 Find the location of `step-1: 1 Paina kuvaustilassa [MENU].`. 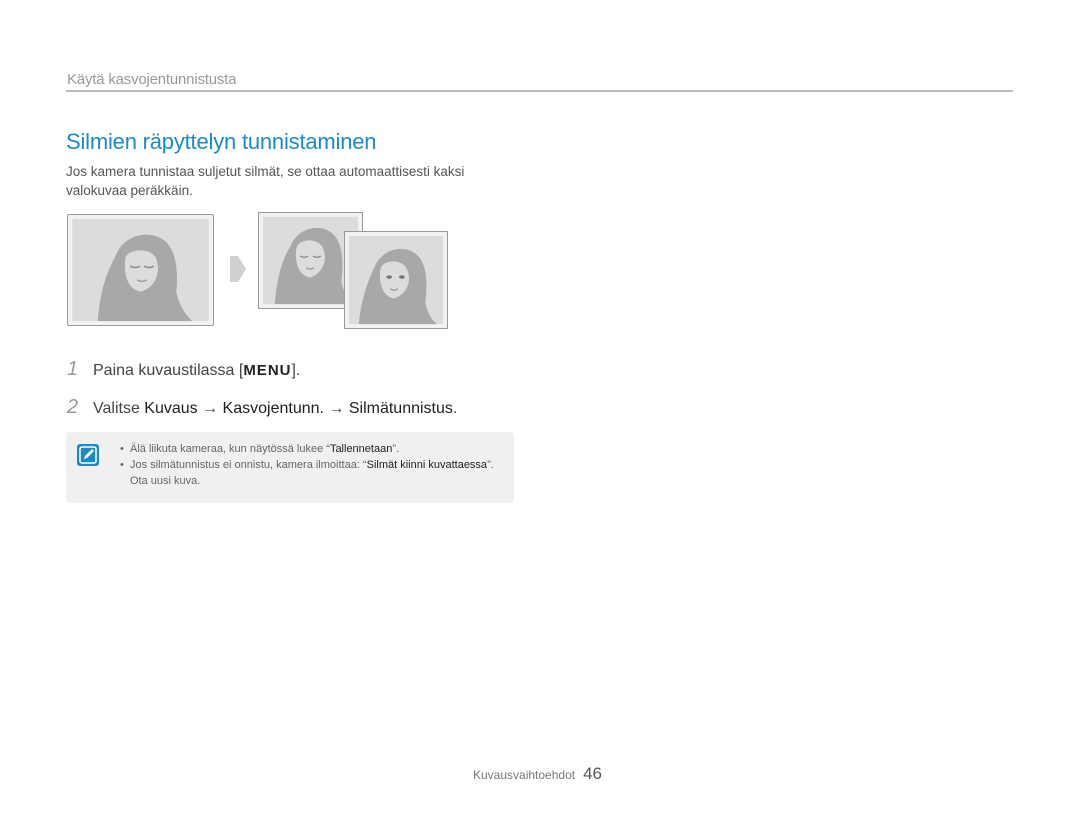

step-1: 1 Paina kuvaustilassa [MENU]. is located at coordinates (183, 369).